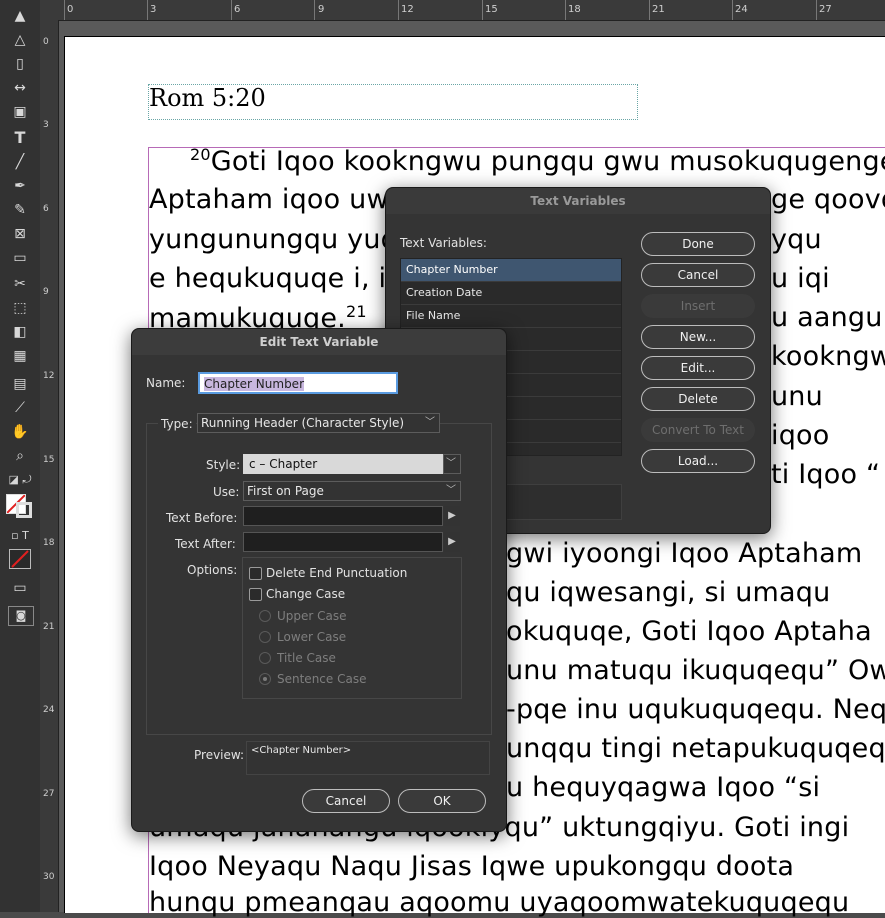 The width and height of the screenshot is (885, 918). What do you see at coordinates (578, 201) in the screenshot?
I see `dialog-title: Text Variables` at bounding box center [578, 201].